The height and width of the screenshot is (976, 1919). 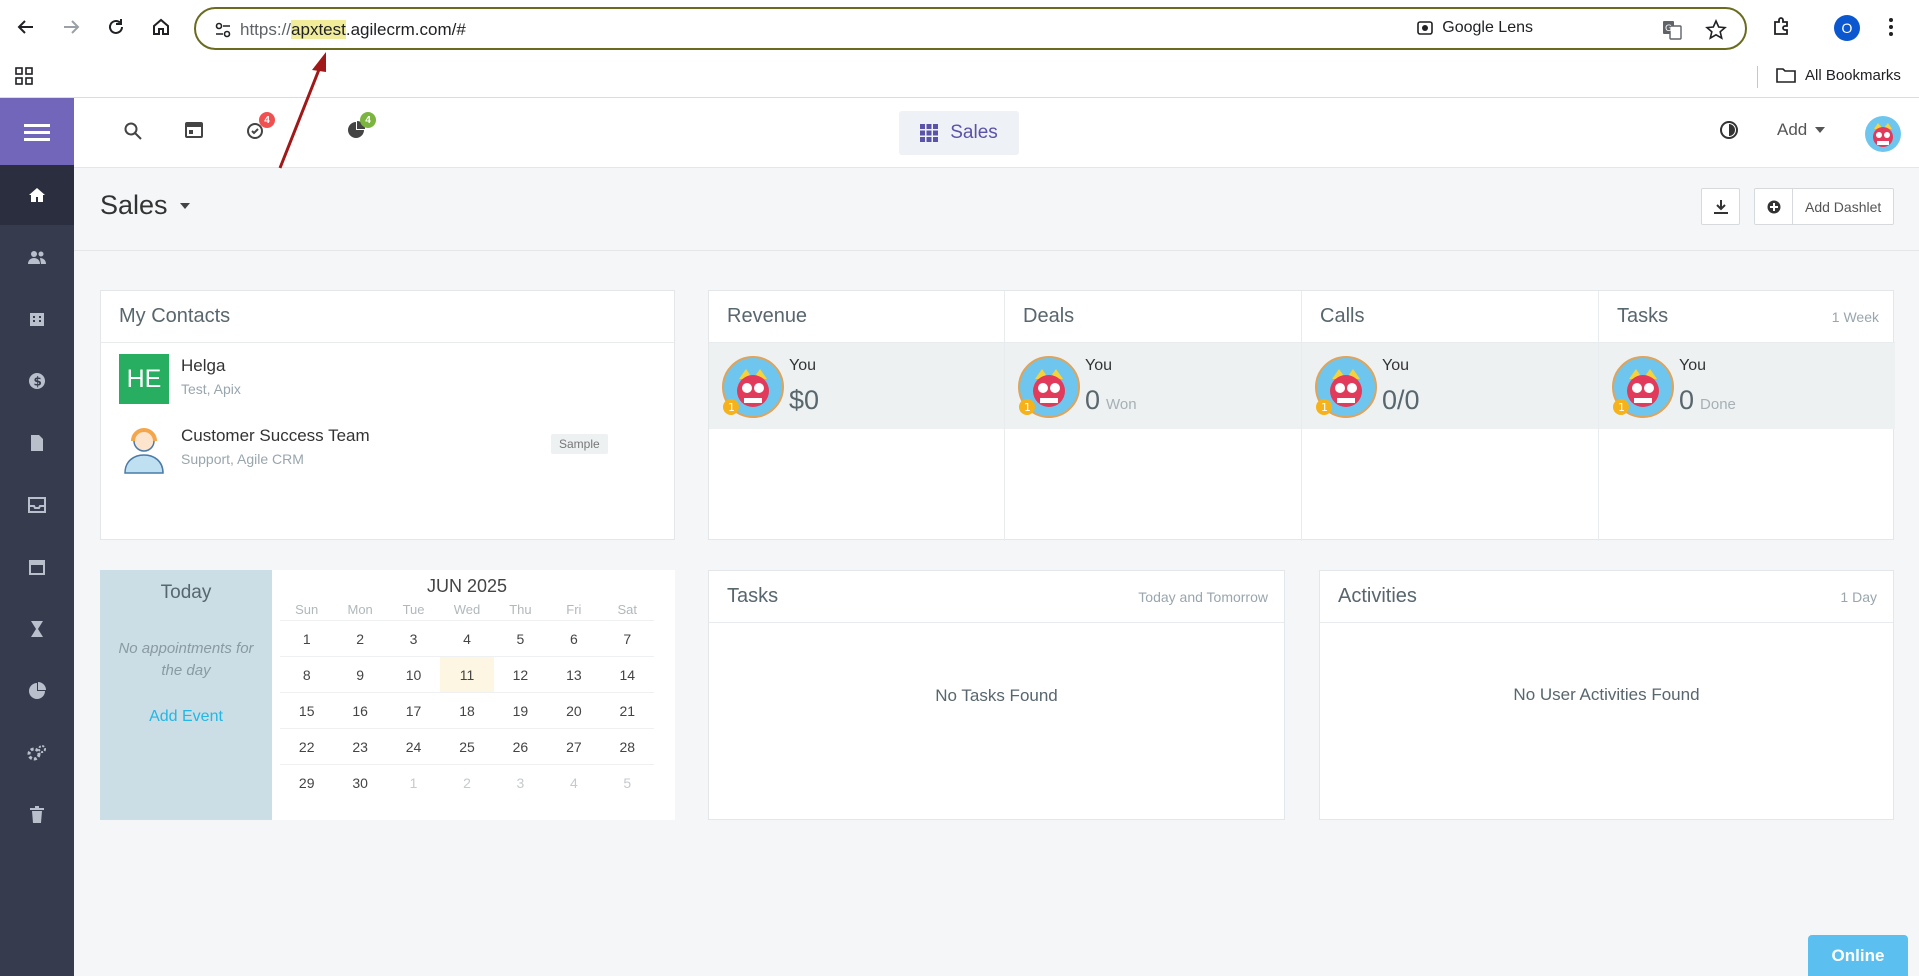 What do you see at coordinates (223, 30) in the screenshot?
I see `site-settings-icon` at bounding box center [223, 30].